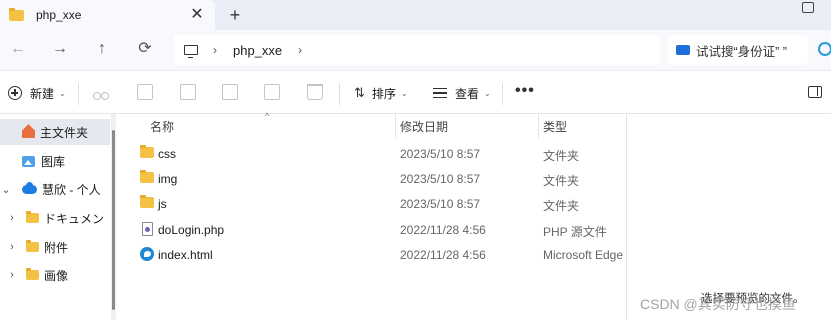 Image resolution: width=831 pixels, height=320 pixels. What do you see at coordinates (191, 51) in the screenshot?
I see `this-pc-icon` at bounding box center [191, 51].